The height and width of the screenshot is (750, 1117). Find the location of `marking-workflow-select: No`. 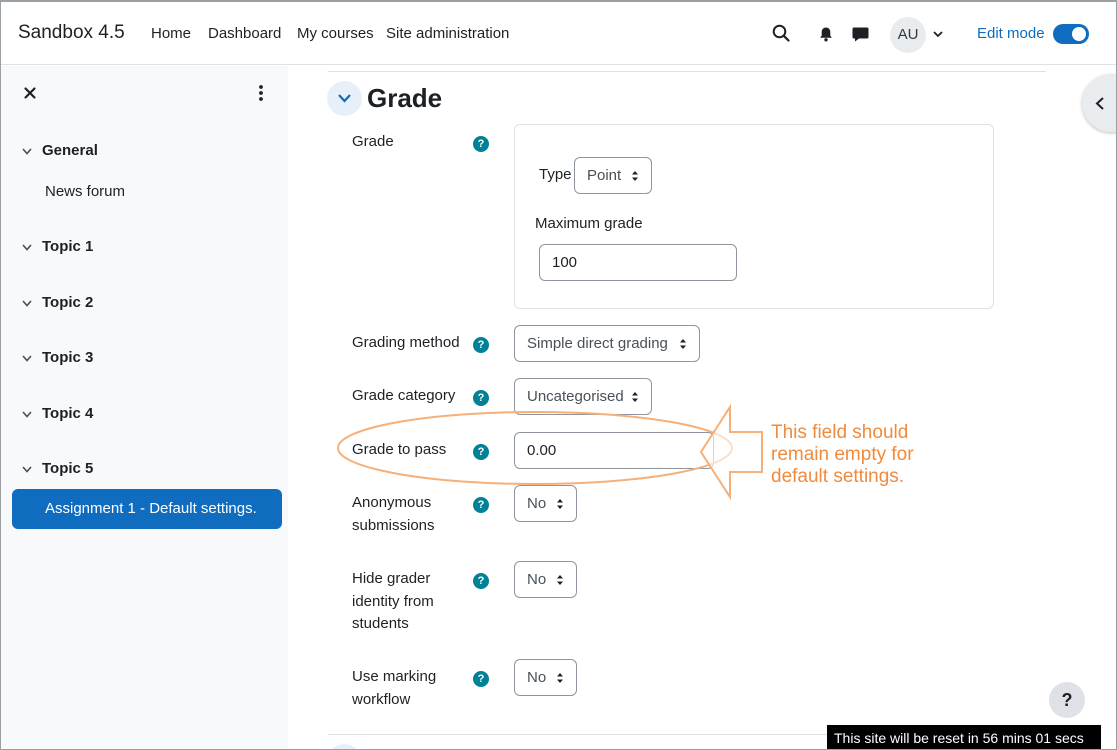

marking-workflow-select: No is located at coordinates (545, 677).